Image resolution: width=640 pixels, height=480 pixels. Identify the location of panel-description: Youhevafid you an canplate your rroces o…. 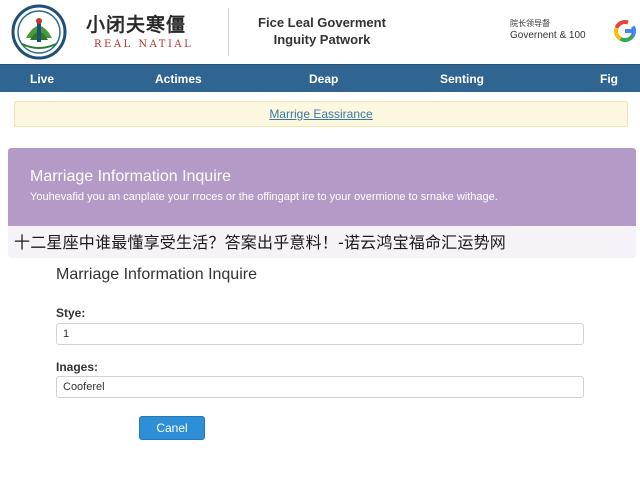
(264, 197).